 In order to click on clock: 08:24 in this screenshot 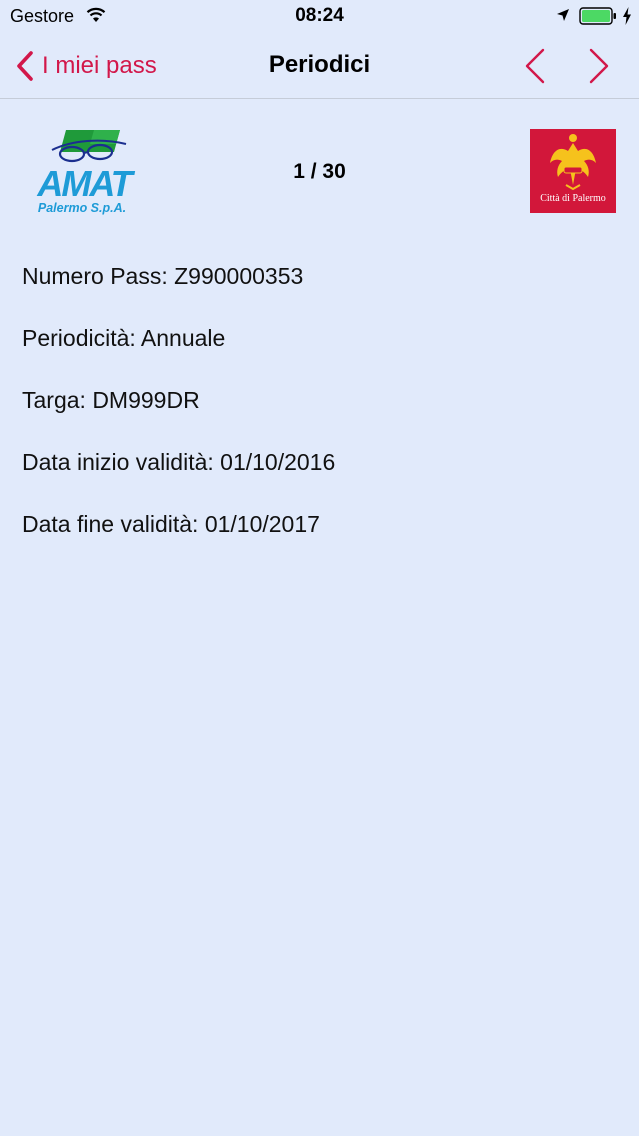, I will do `click(319, 15)`.